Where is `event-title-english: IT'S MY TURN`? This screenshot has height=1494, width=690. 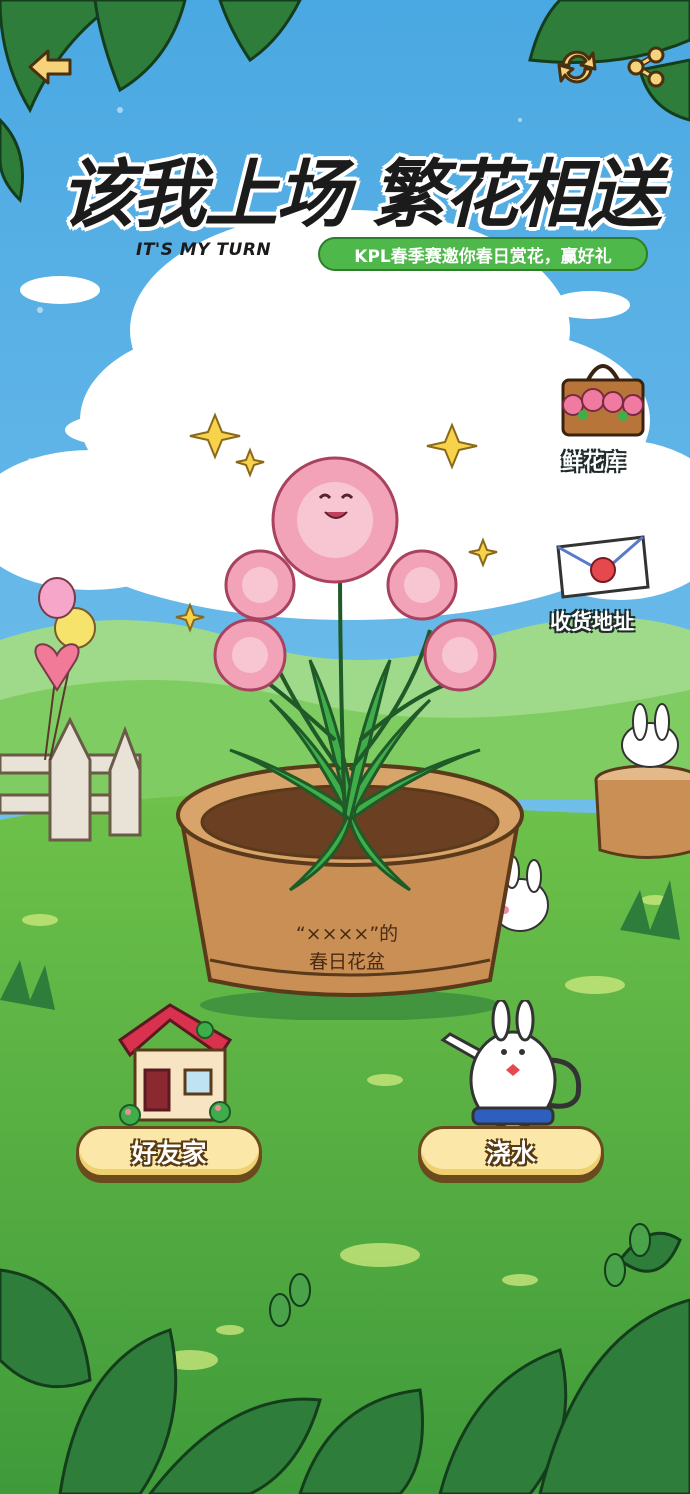
event-title-english: IT'S MY TURN is located at coordinates (204, 250).